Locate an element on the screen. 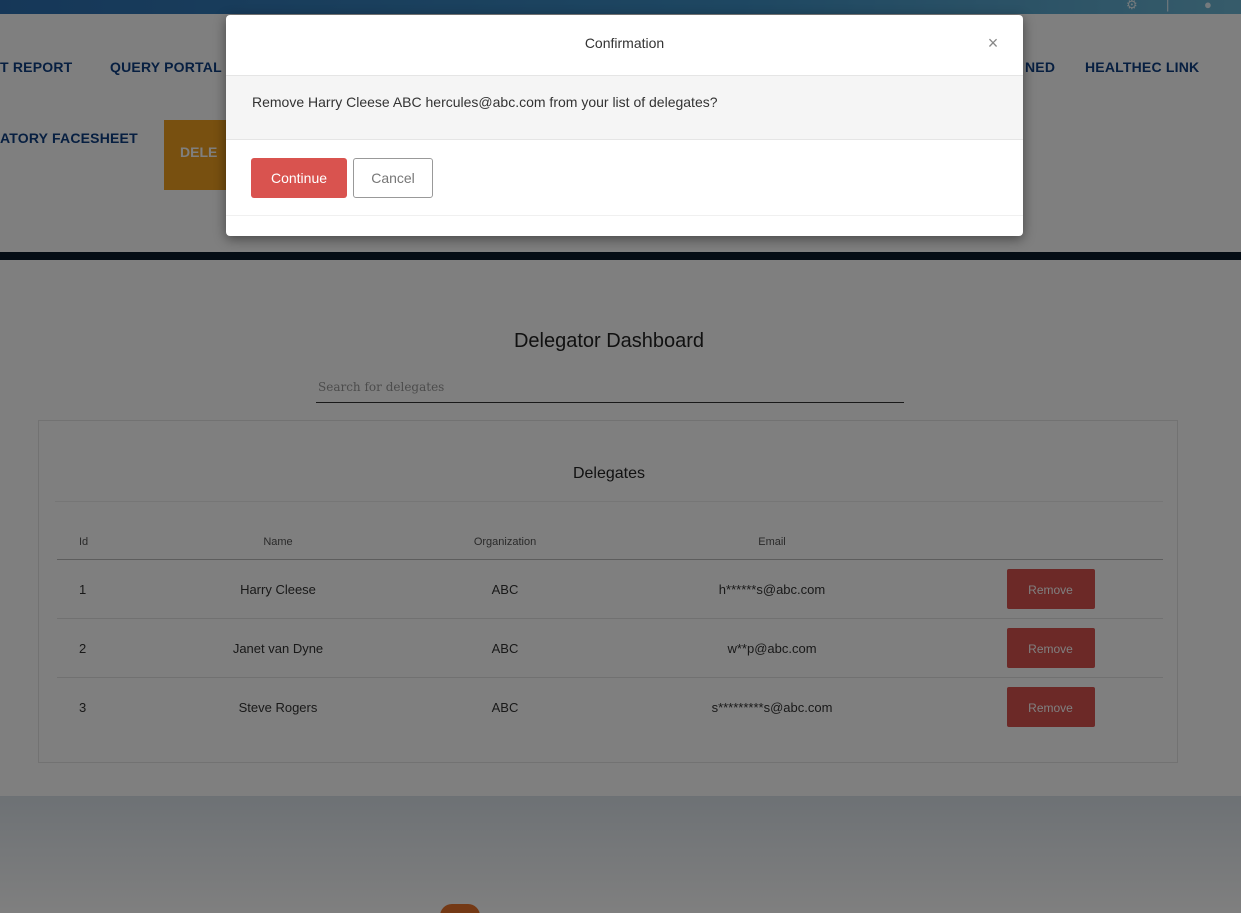  close-icon: × is located at coordinates (993, 43).